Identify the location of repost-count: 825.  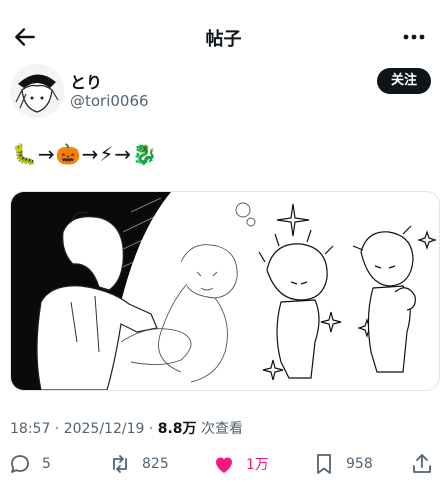
(155, 464).